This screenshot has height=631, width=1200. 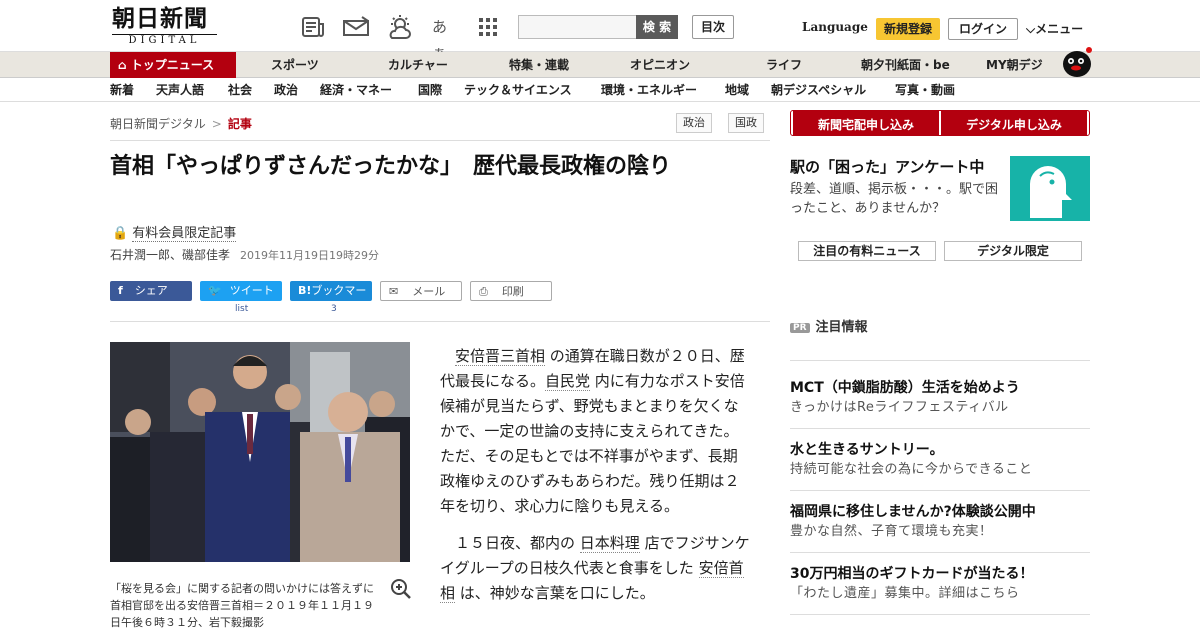 What do you see at coordinates (122, 90) in the screenshot?
I see `subnav-new: 新着` at bounding box center [122, 90].